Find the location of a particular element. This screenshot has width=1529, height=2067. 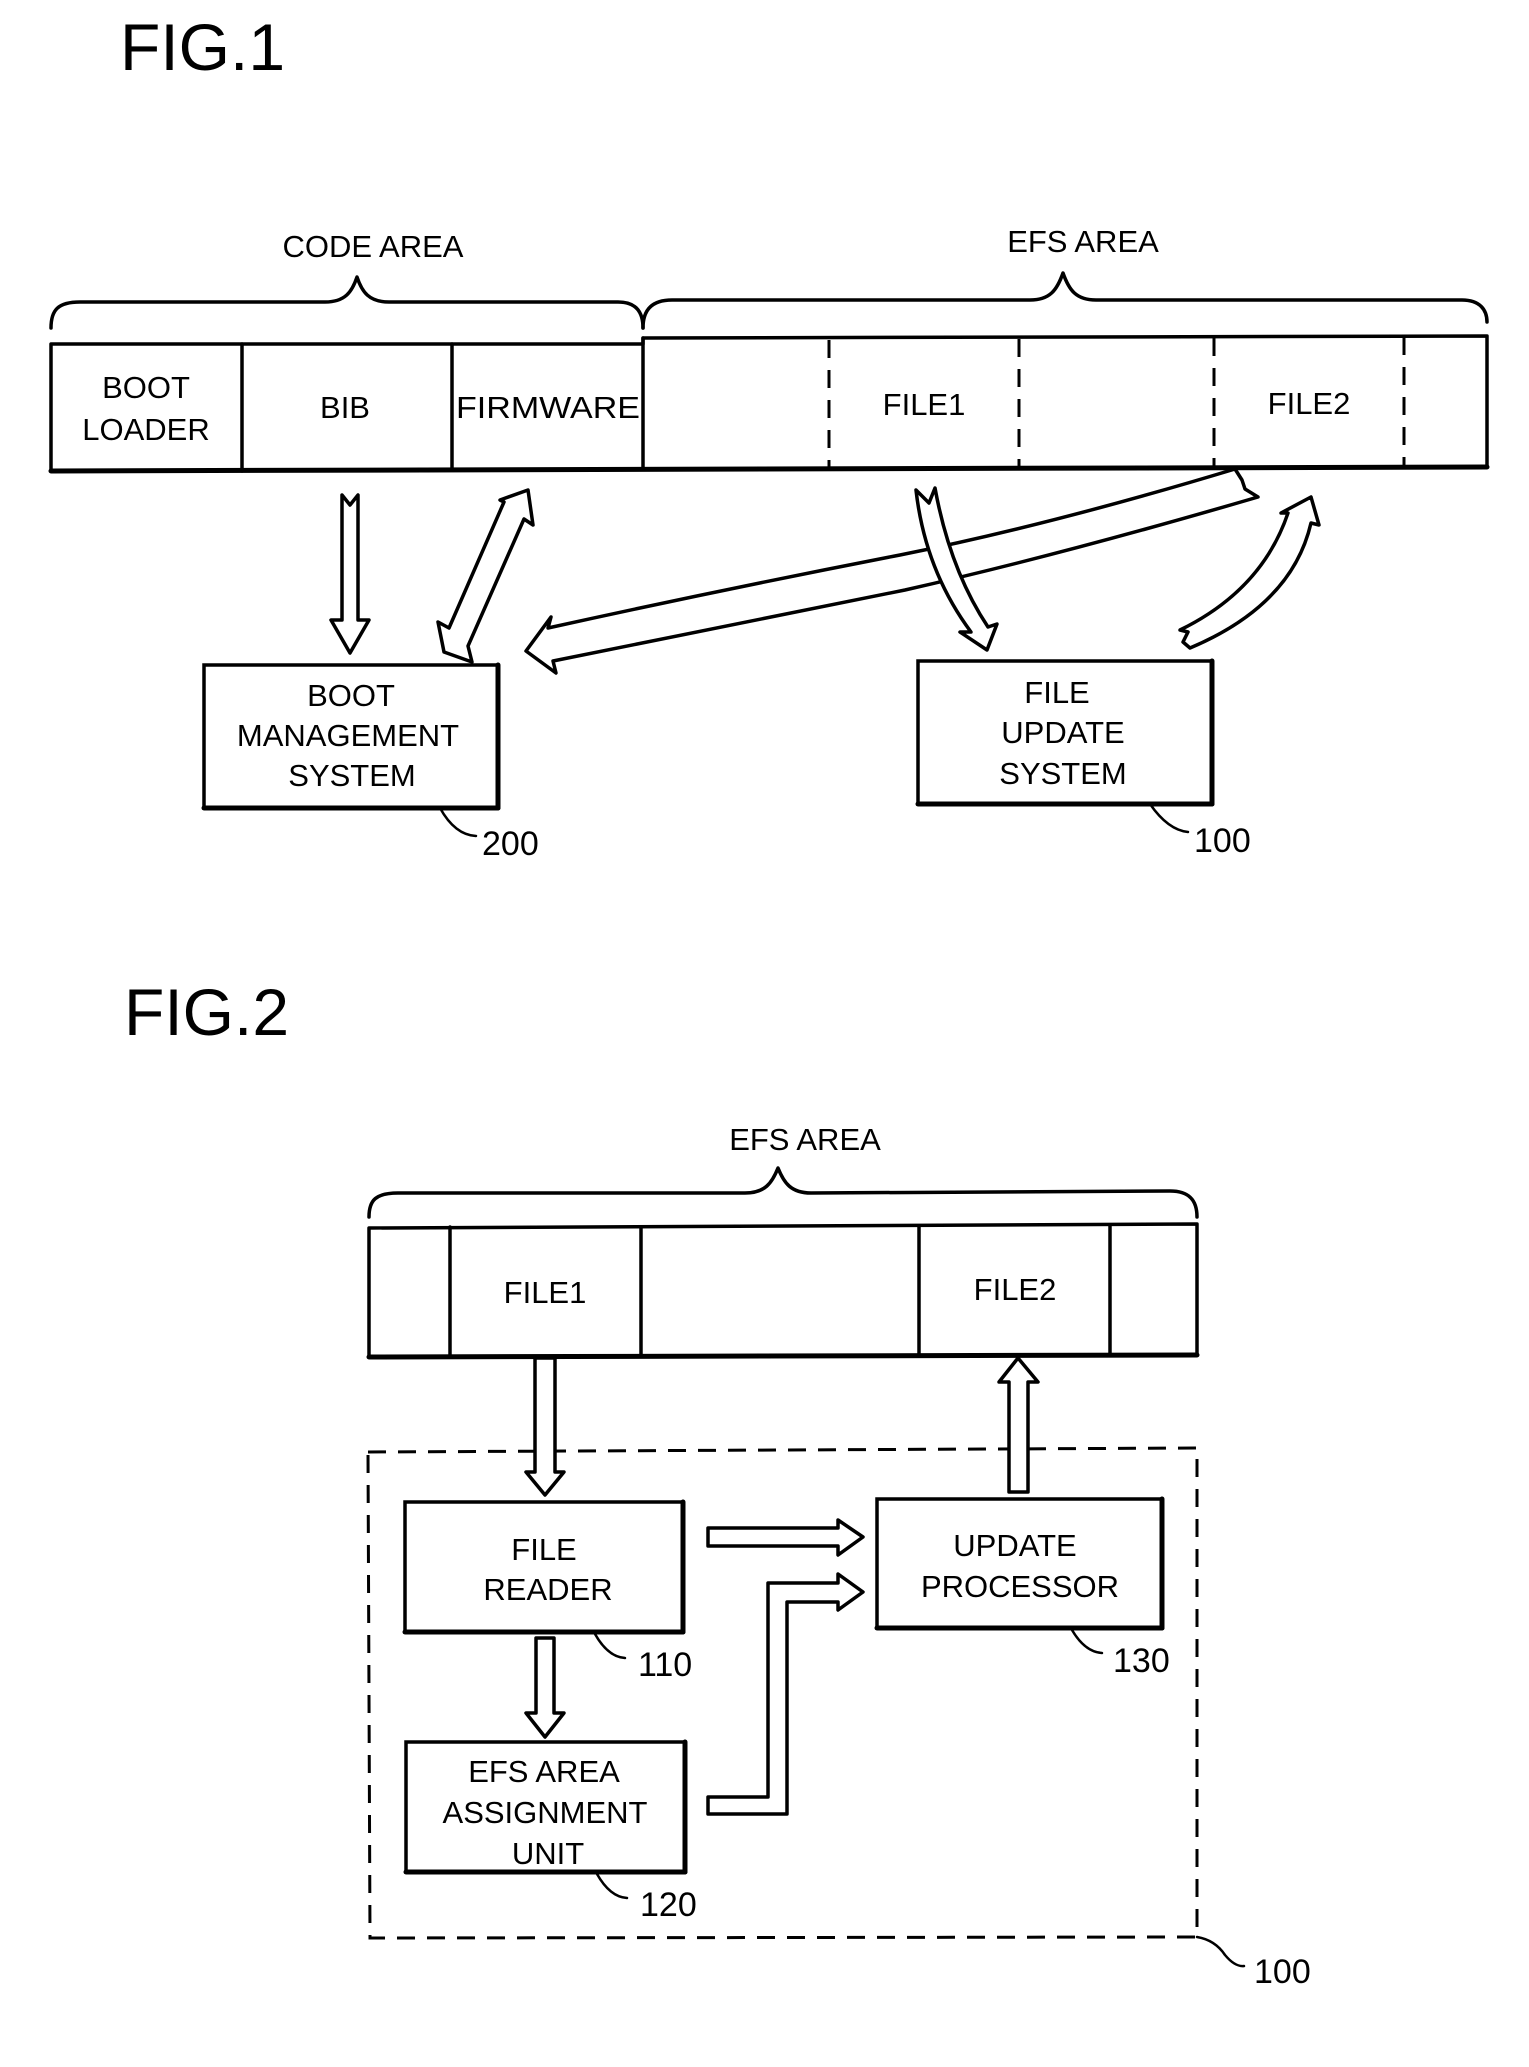

ref-110: 110 is located at coordinates (665, 1665).